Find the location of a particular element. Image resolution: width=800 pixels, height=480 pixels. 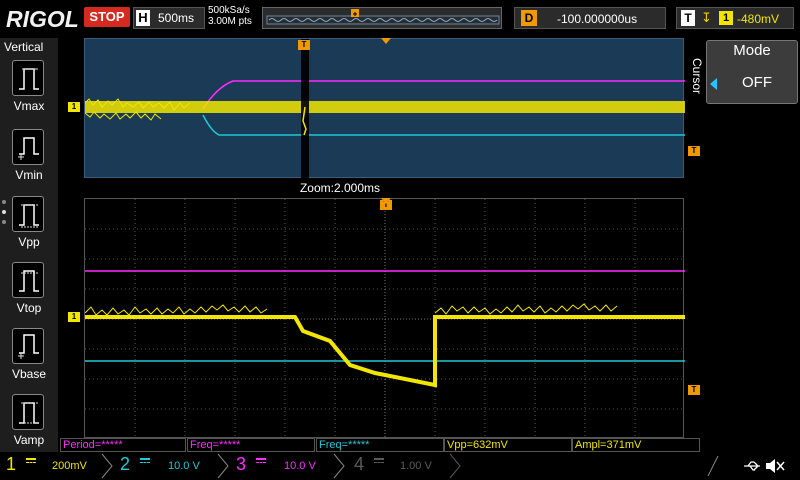

trigger-level-marker-zoom: T is located at coordinates (694, 151).